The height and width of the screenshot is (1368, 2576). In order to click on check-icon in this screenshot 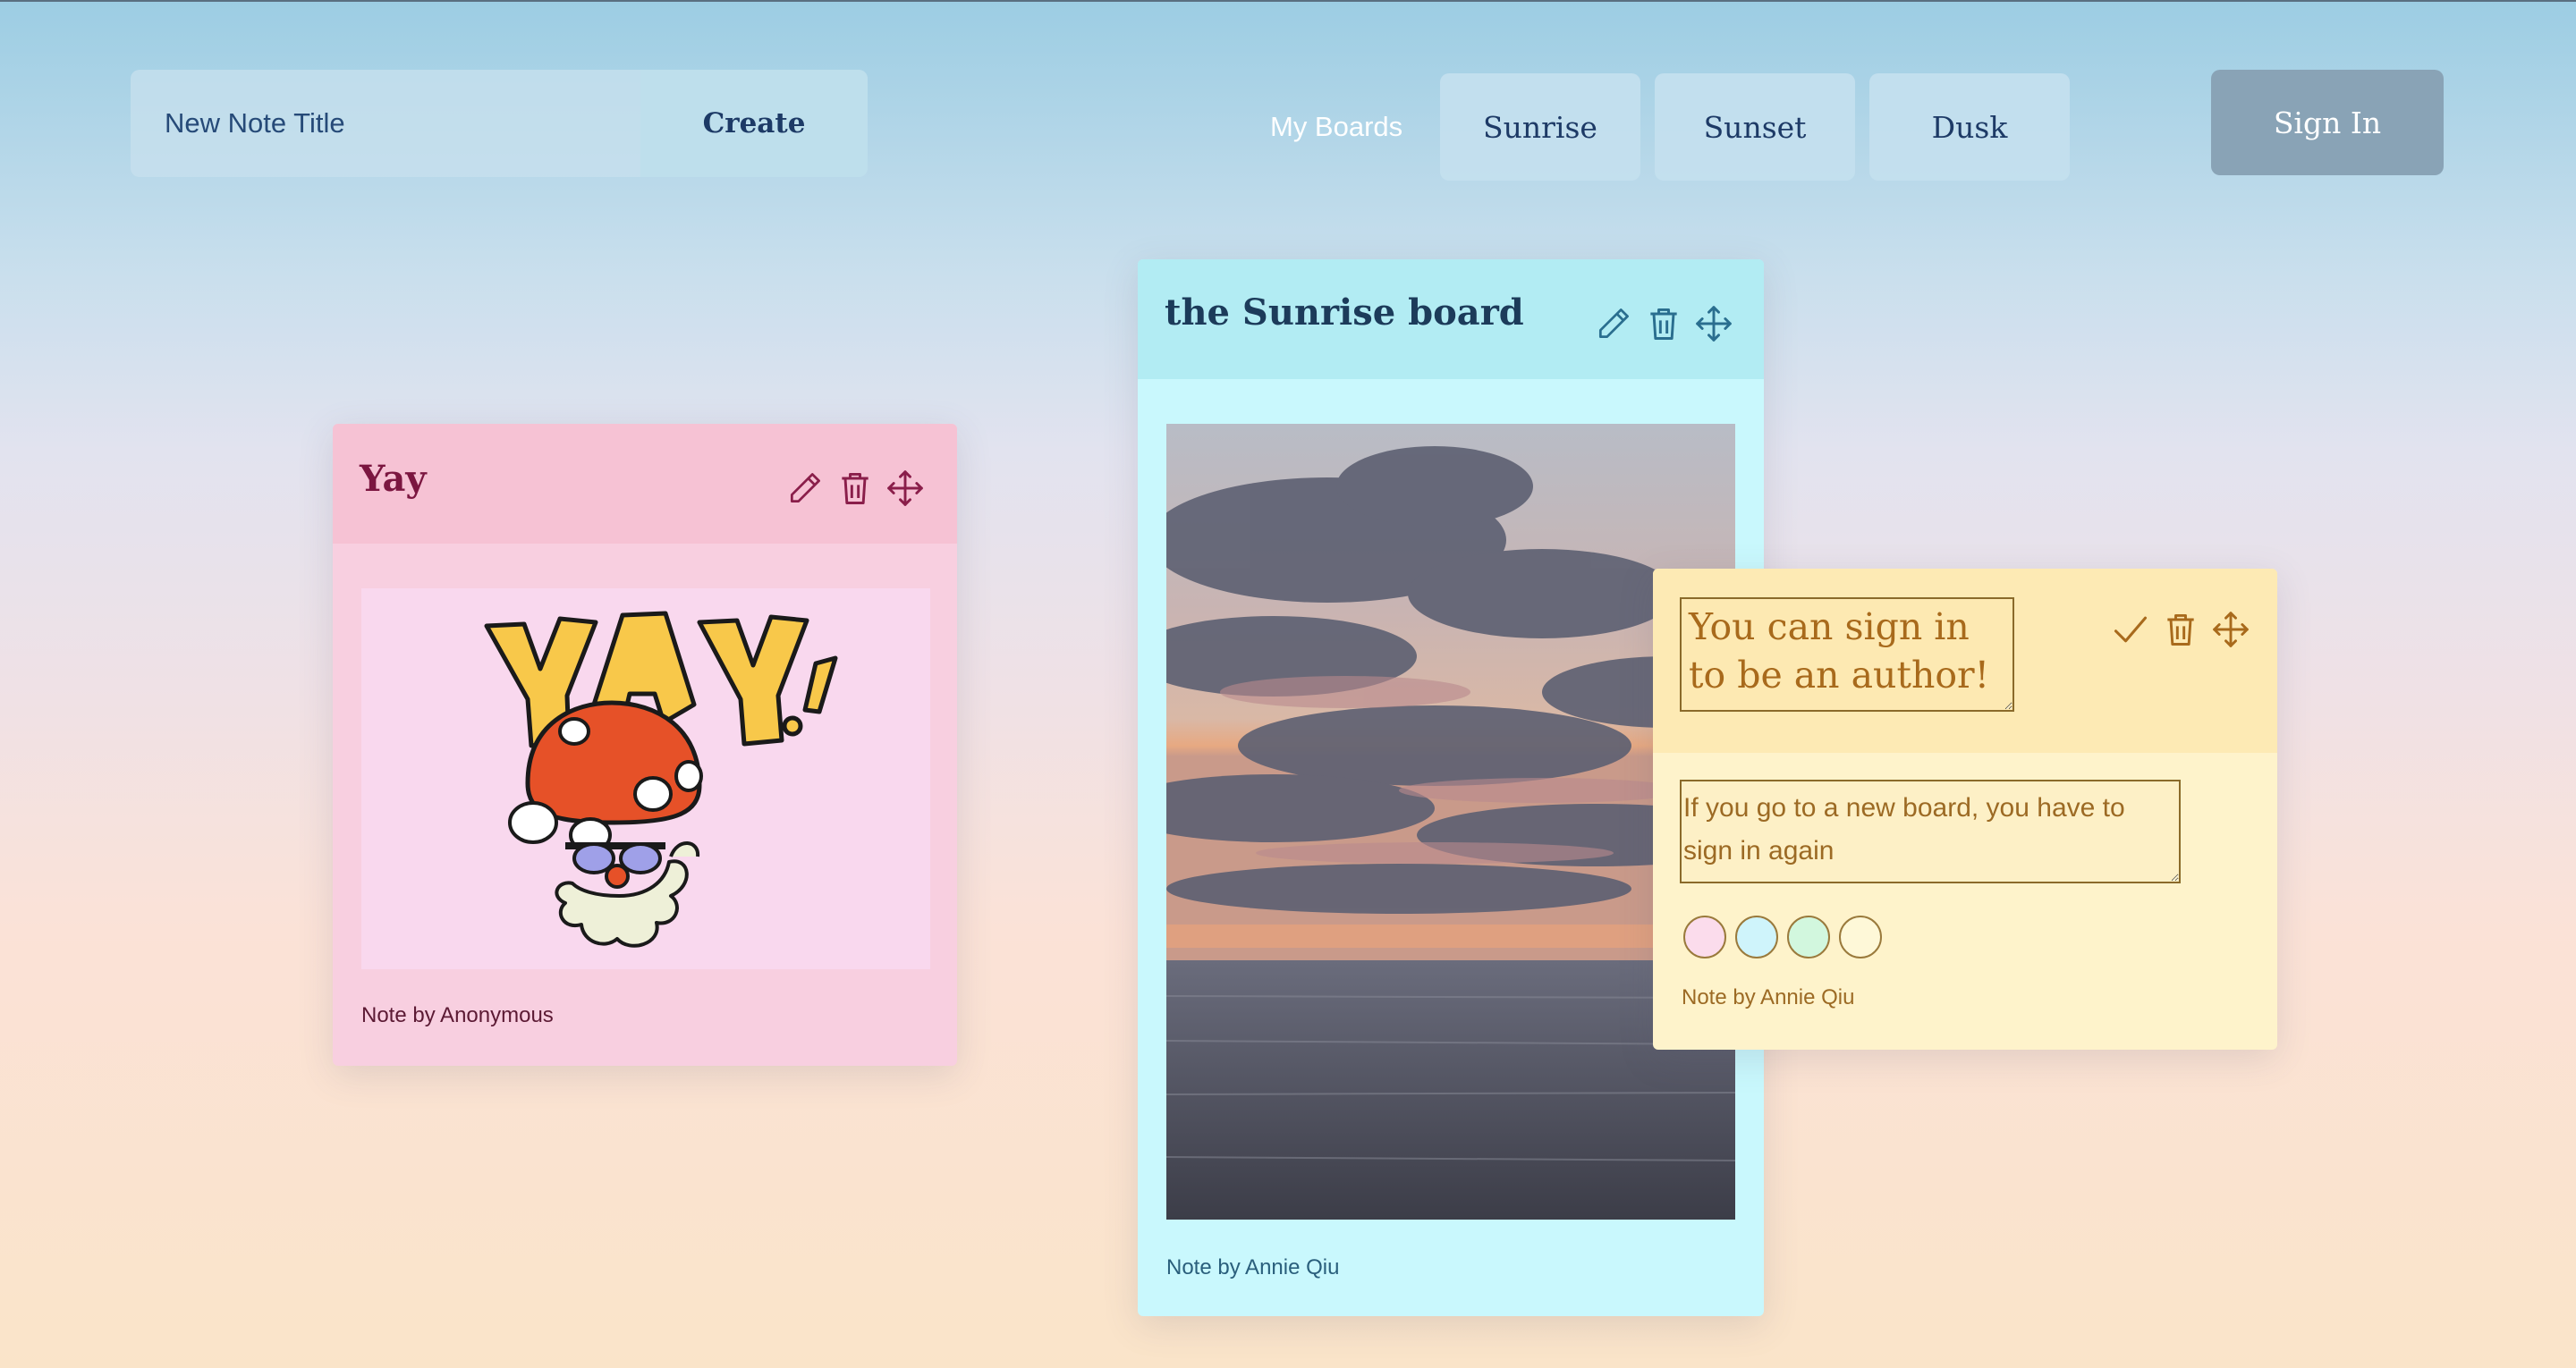, I will do `click(2130, 629)`.